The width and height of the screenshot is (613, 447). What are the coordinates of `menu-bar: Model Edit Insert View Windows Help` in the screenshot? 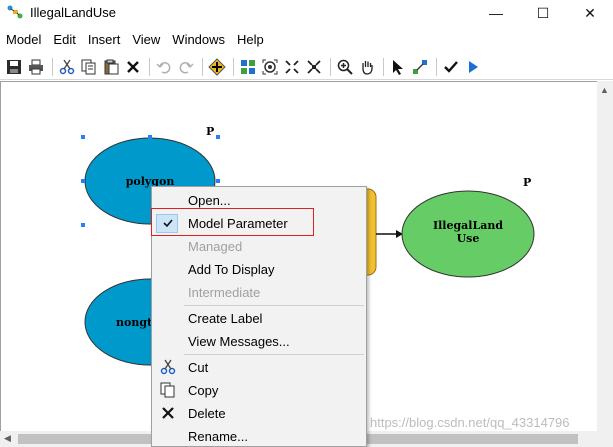 It's located at (306, 40).